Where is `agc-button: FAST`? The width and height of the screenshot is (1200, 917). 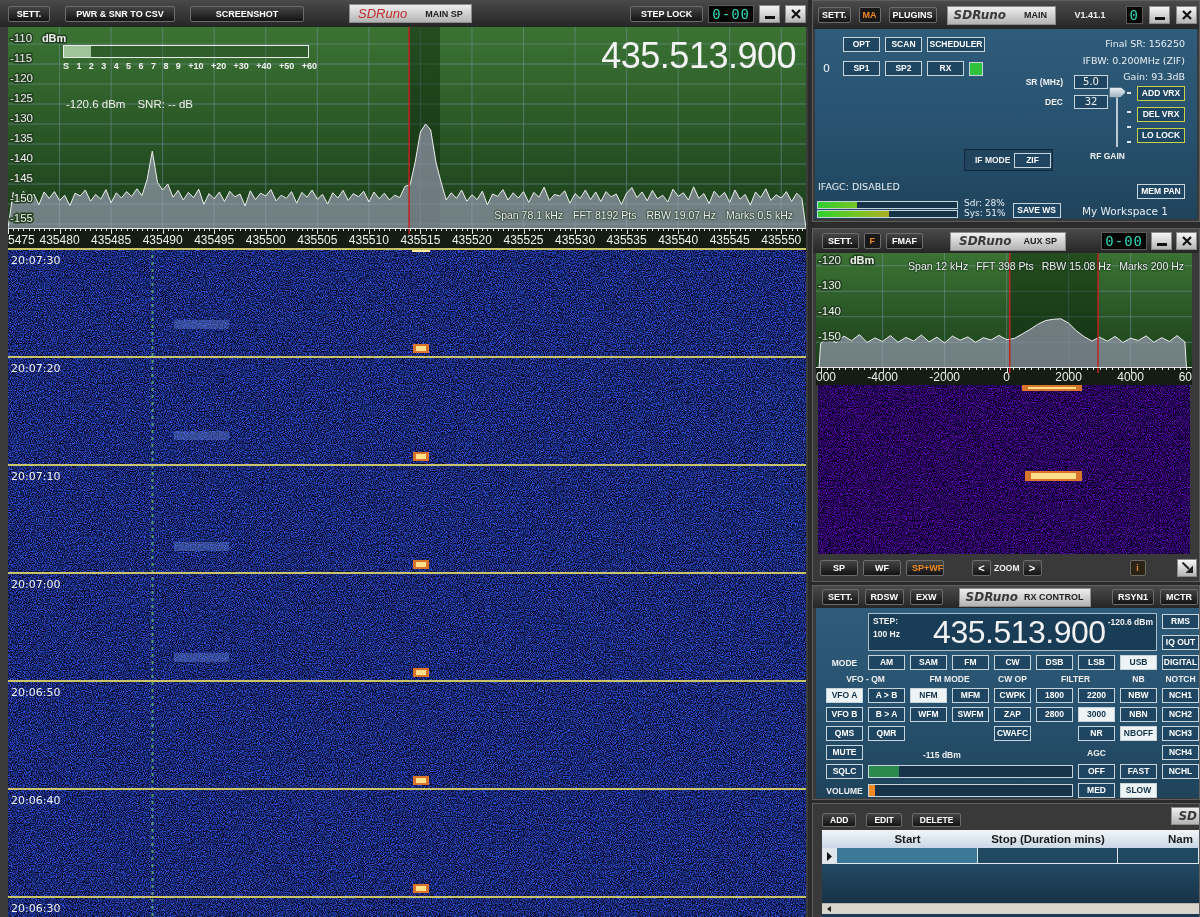 agc-button: FAST is located at coordinates (1138, 771).